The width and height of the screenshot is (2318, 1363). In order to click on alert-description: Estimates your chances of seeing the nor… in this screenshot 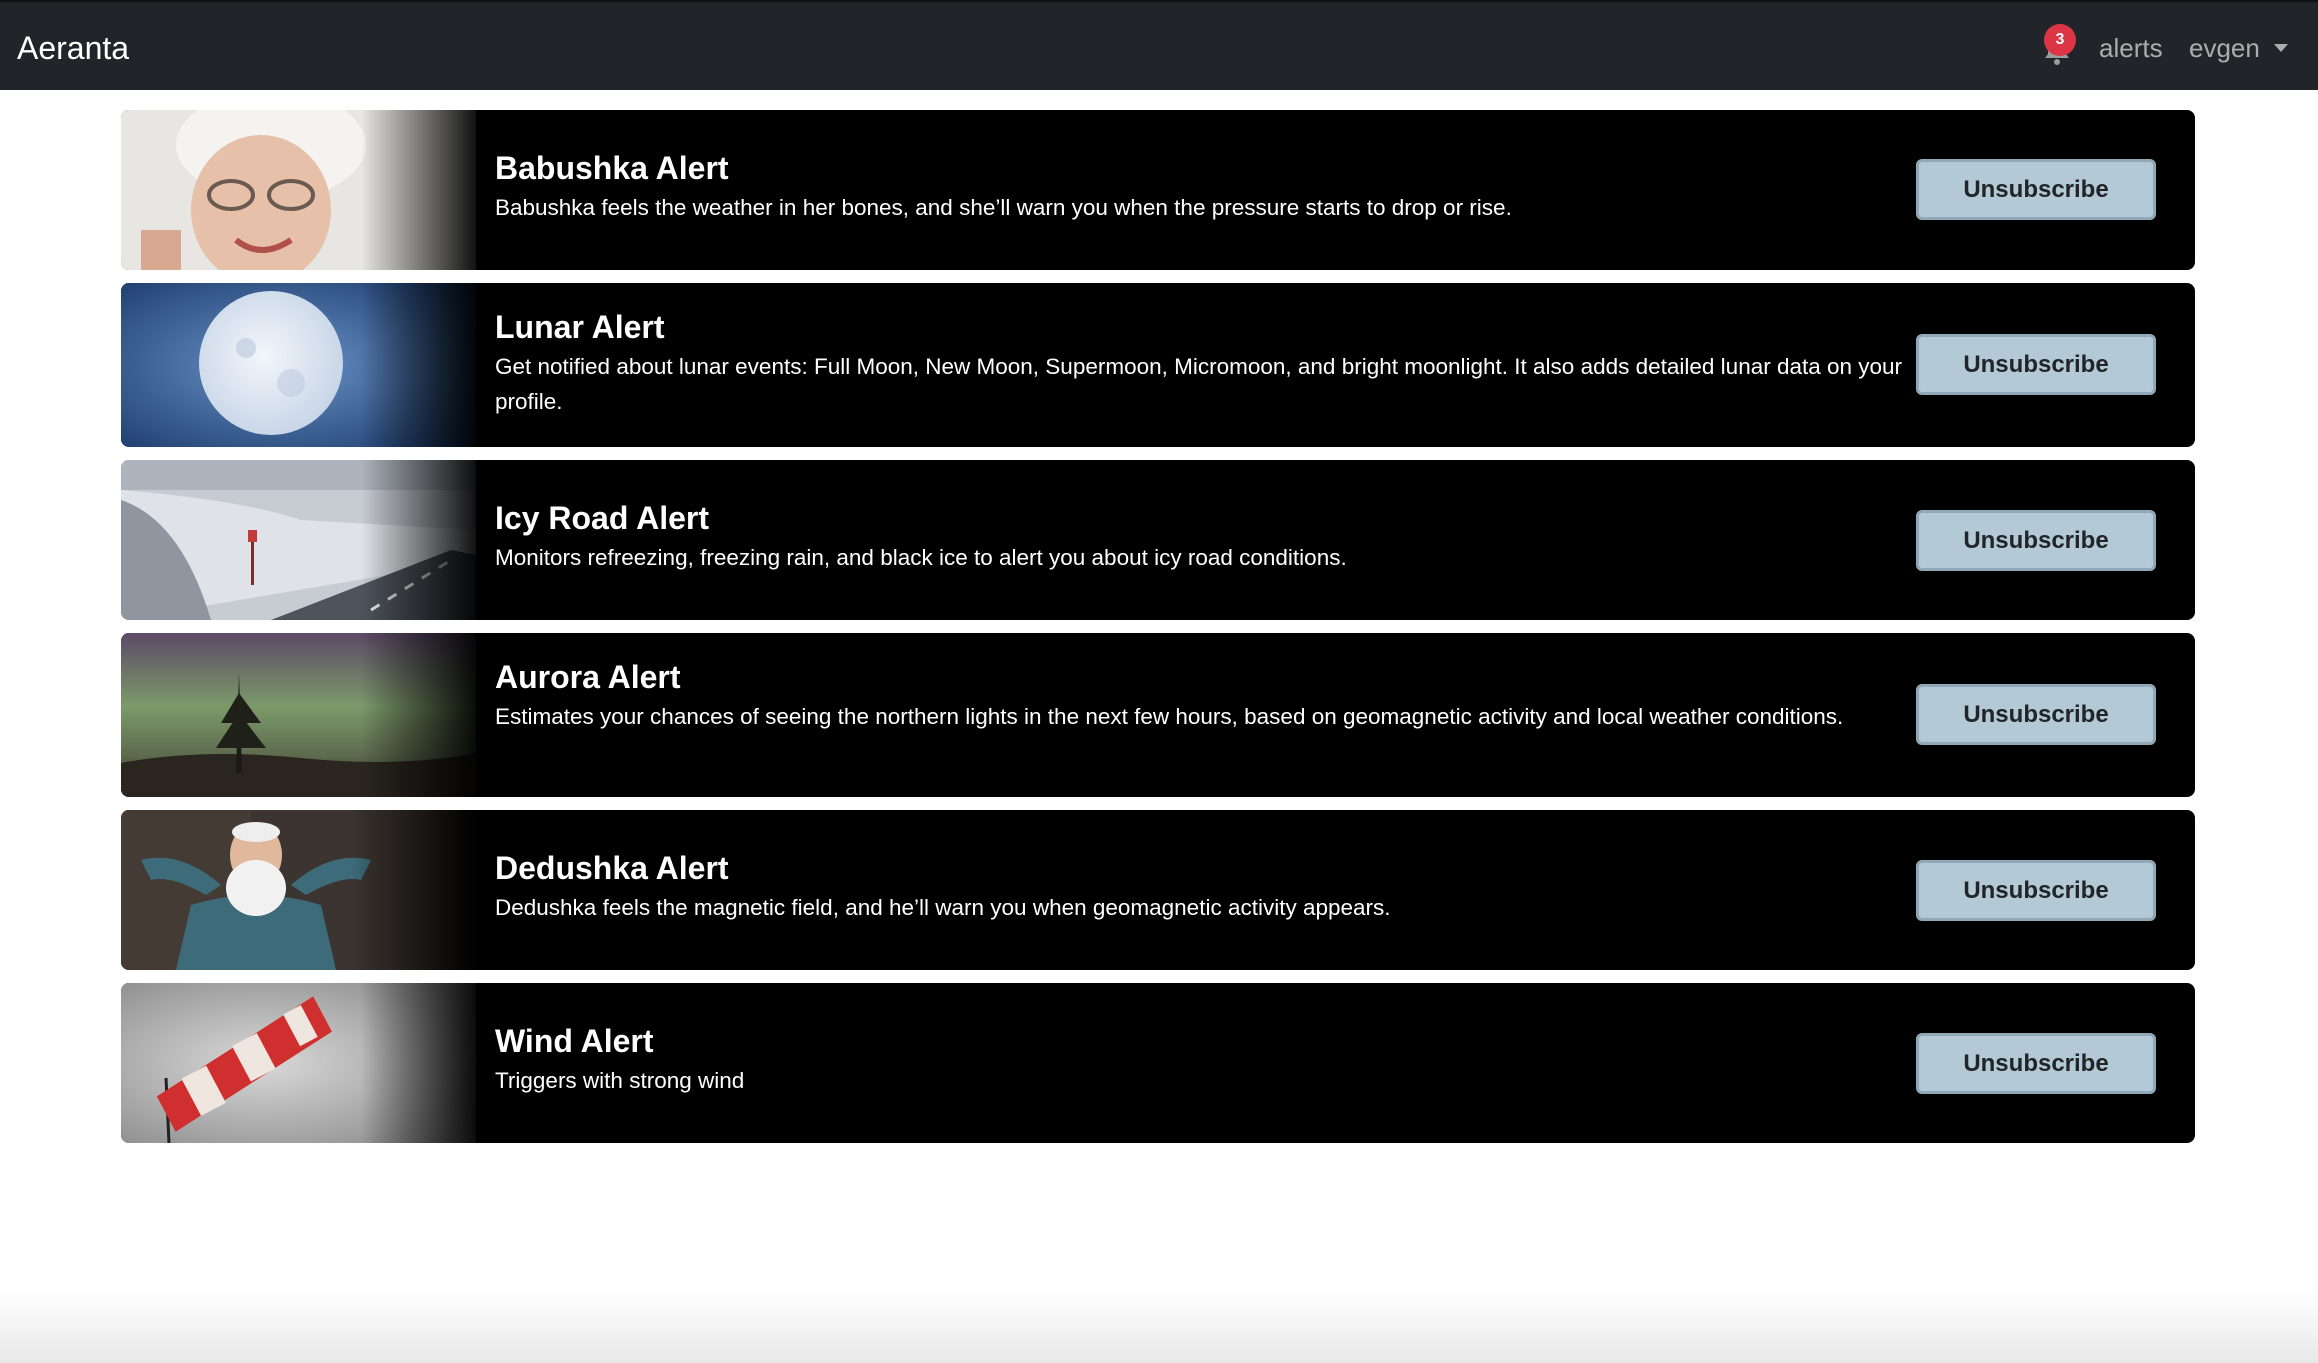, I will do `click(1169, 716)`.